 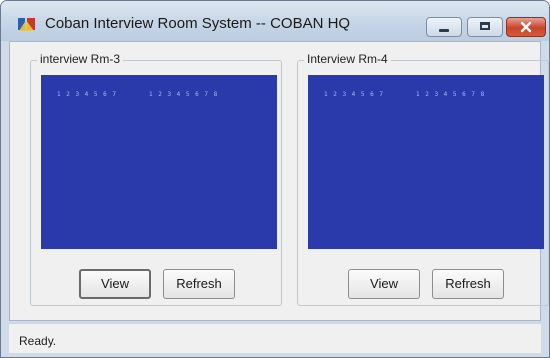 I want to click on close-icon, so click(x=526, y=27).